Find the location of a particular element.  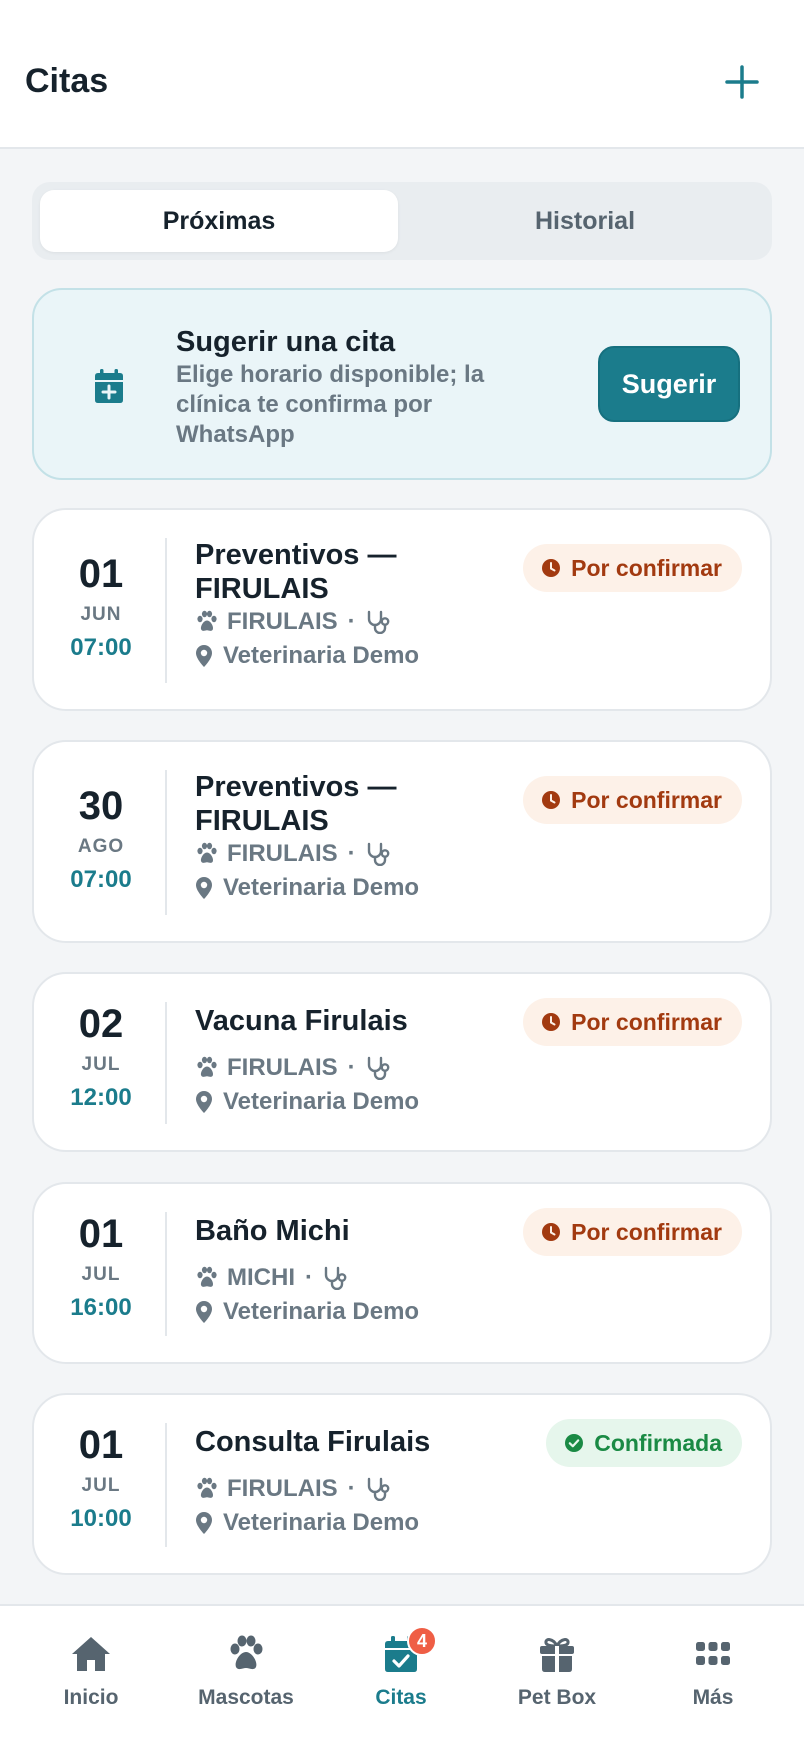

nav-label-mas: Más is located at coordinates (713, 1697).